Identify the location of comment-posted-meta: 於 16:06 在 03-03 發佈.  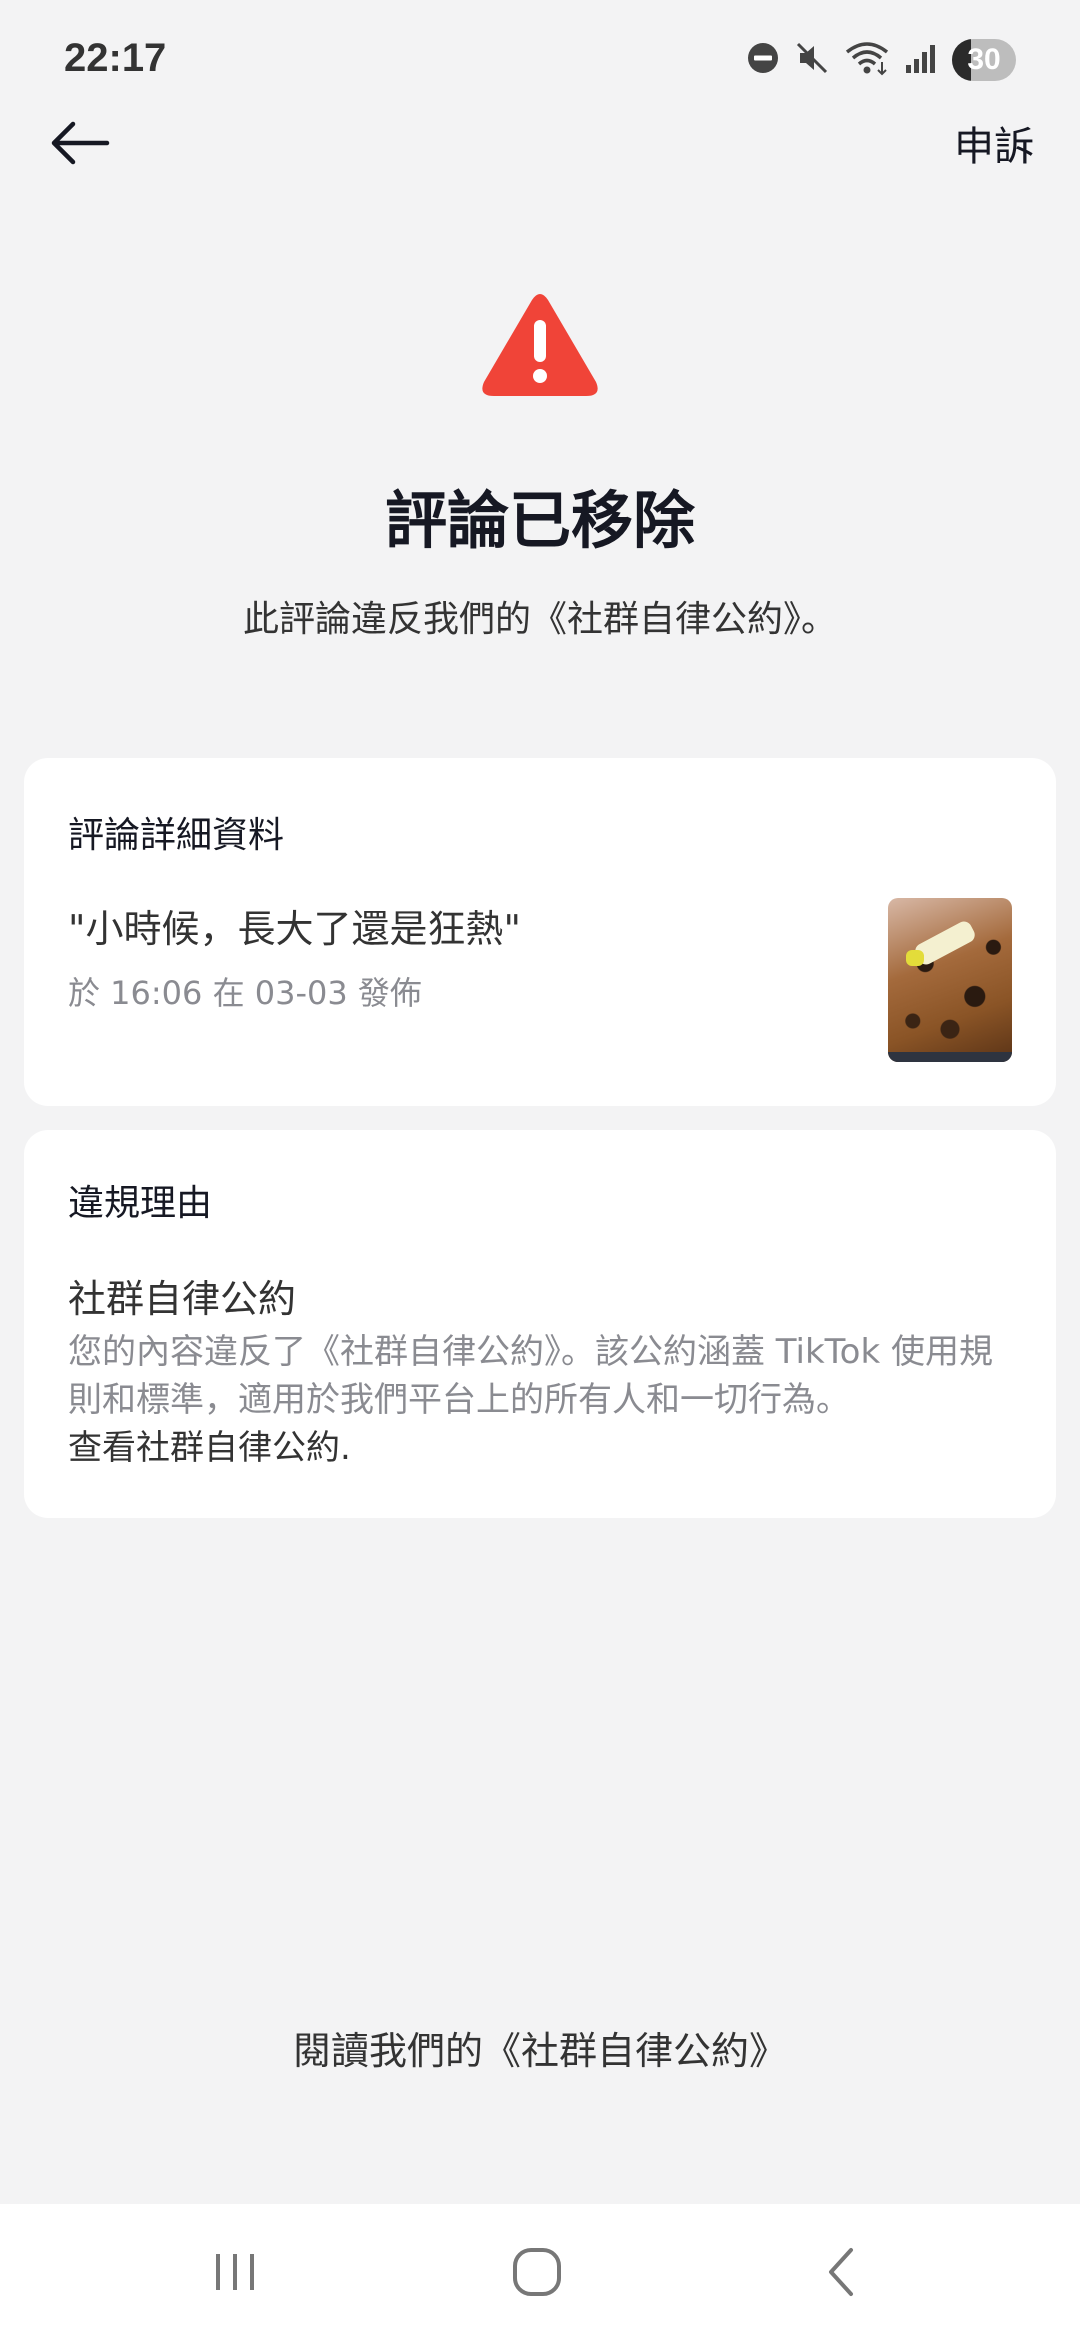
(245, 993).